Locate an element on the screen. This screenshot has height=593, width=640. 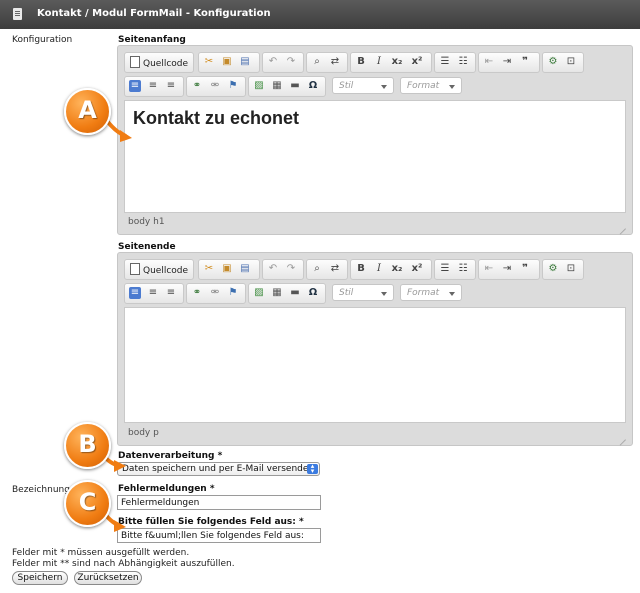
element-path: body h1 is located at coordinates (146, 222).